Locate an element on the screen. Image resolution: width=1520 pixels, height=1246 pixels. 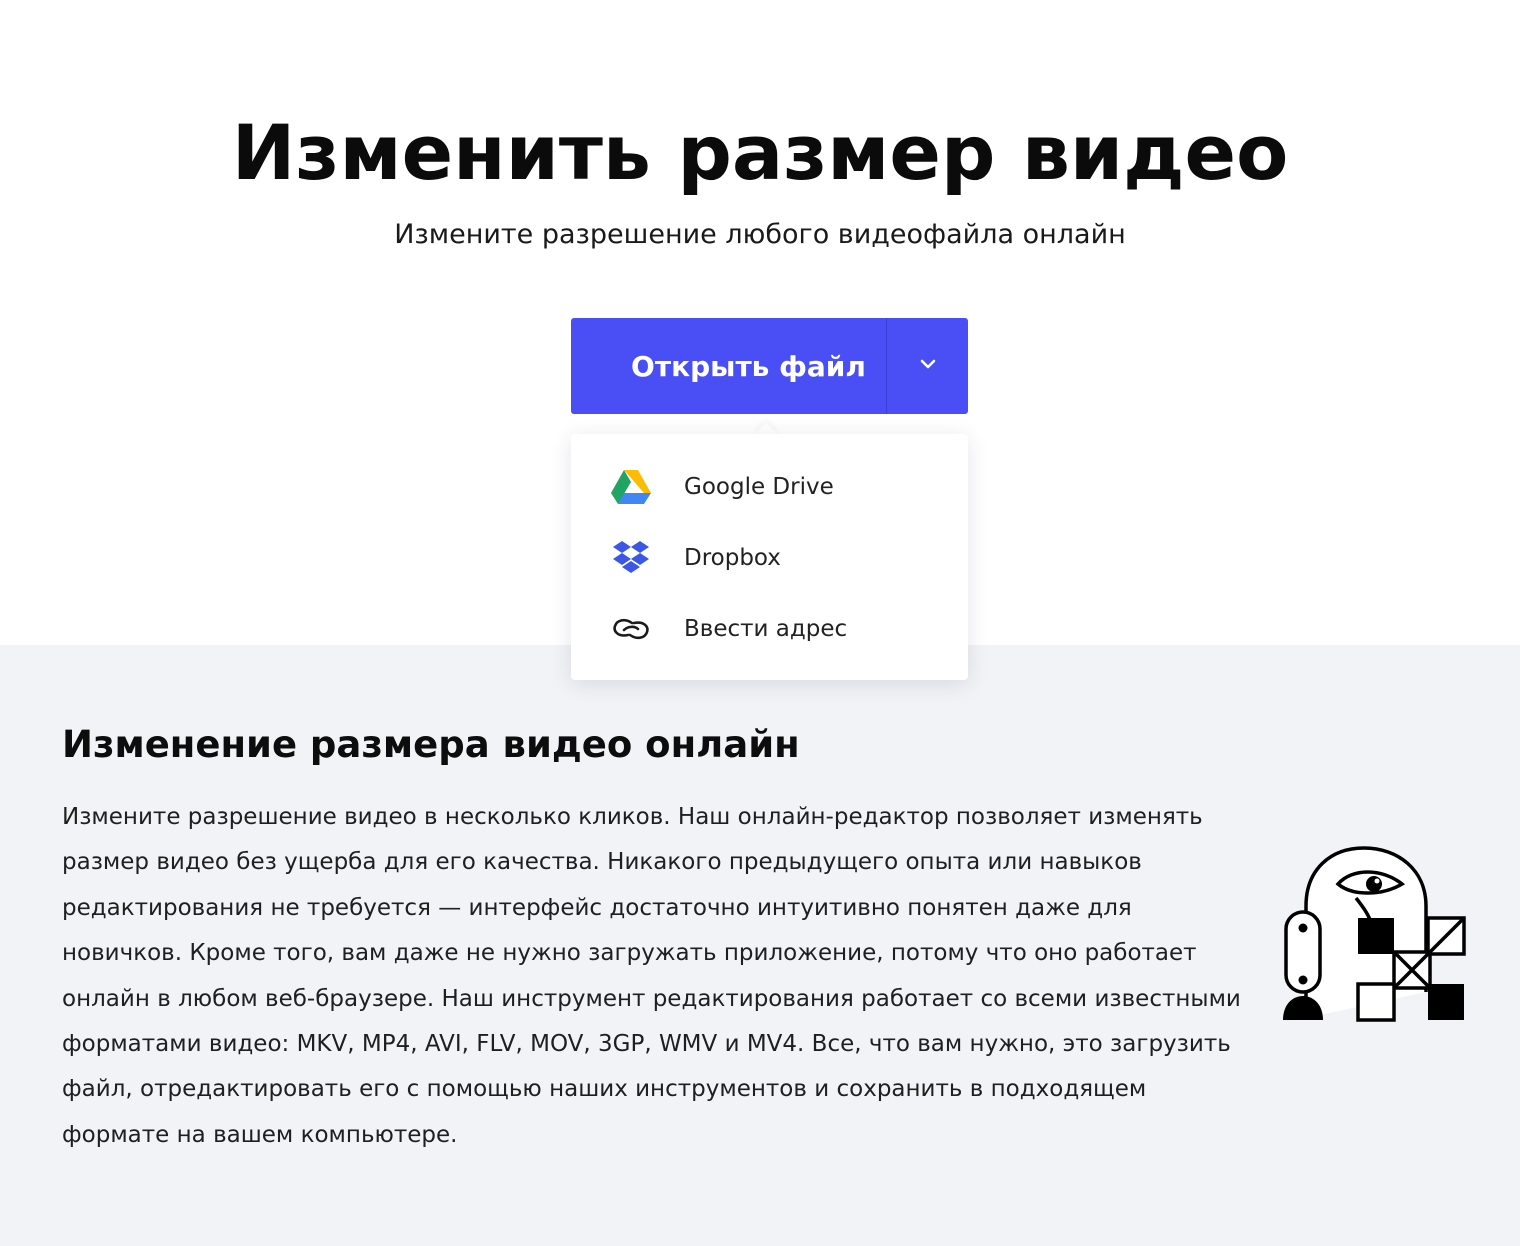
open-options-toggle is located at coordinates (927, 366).